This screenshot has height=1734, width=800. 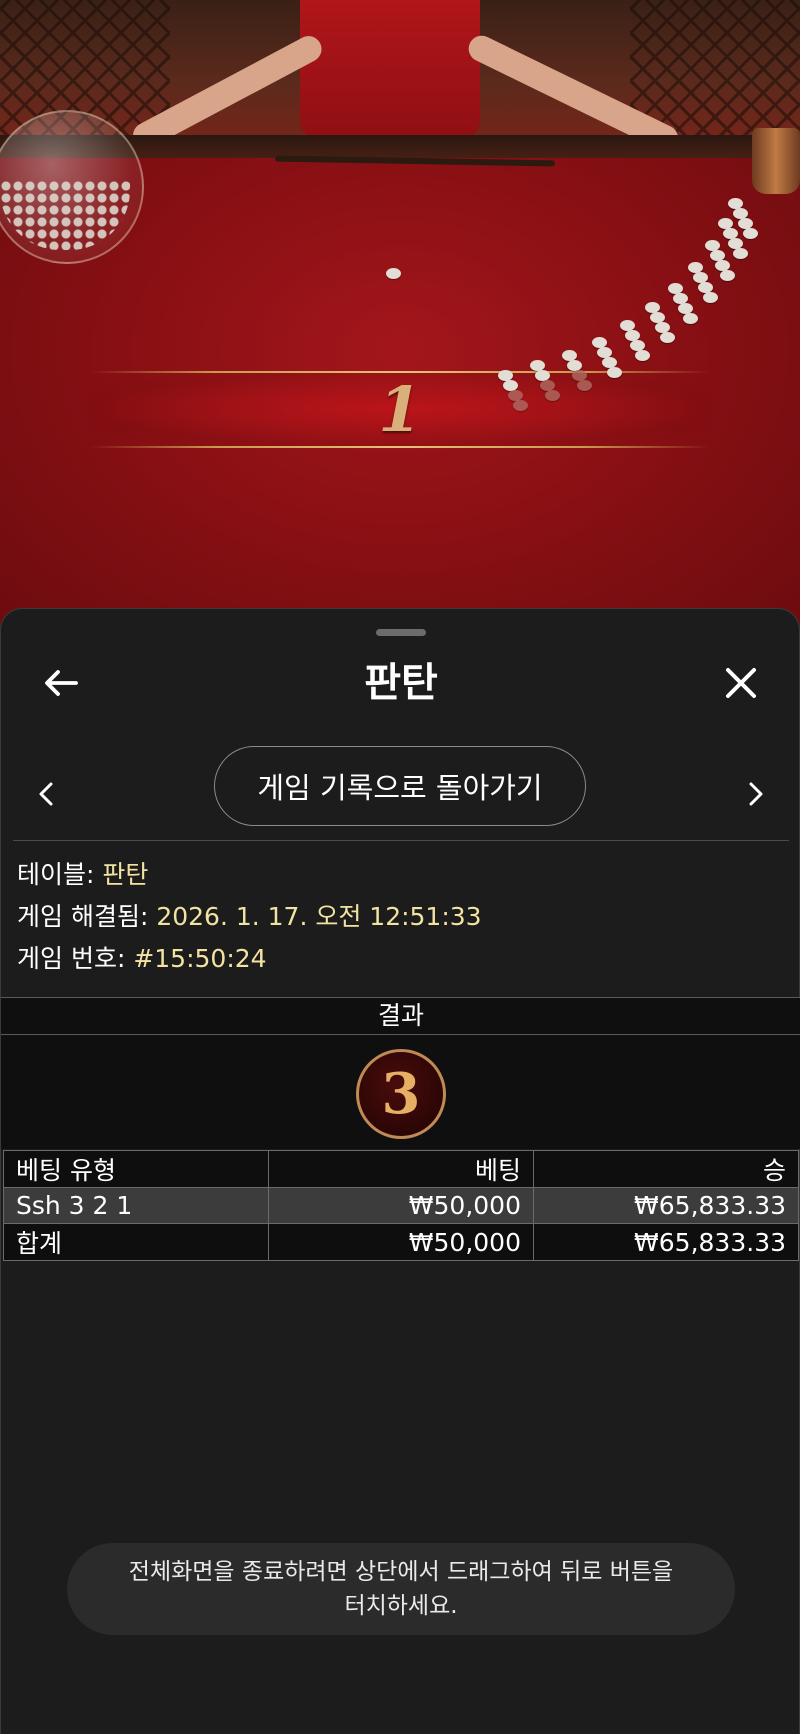 I want to click on dealer, so click(x=390, y=70).